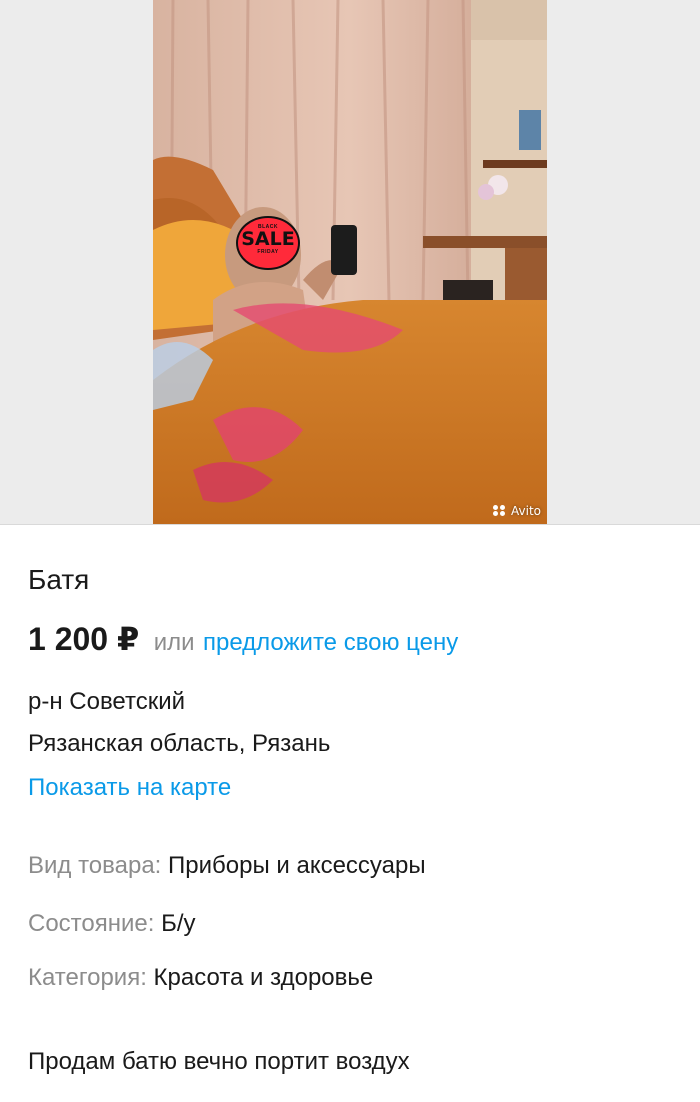 The width and height of the screenshot is (700, 1102). I want to click on avito-watermark: Avito, so click(517, 511).